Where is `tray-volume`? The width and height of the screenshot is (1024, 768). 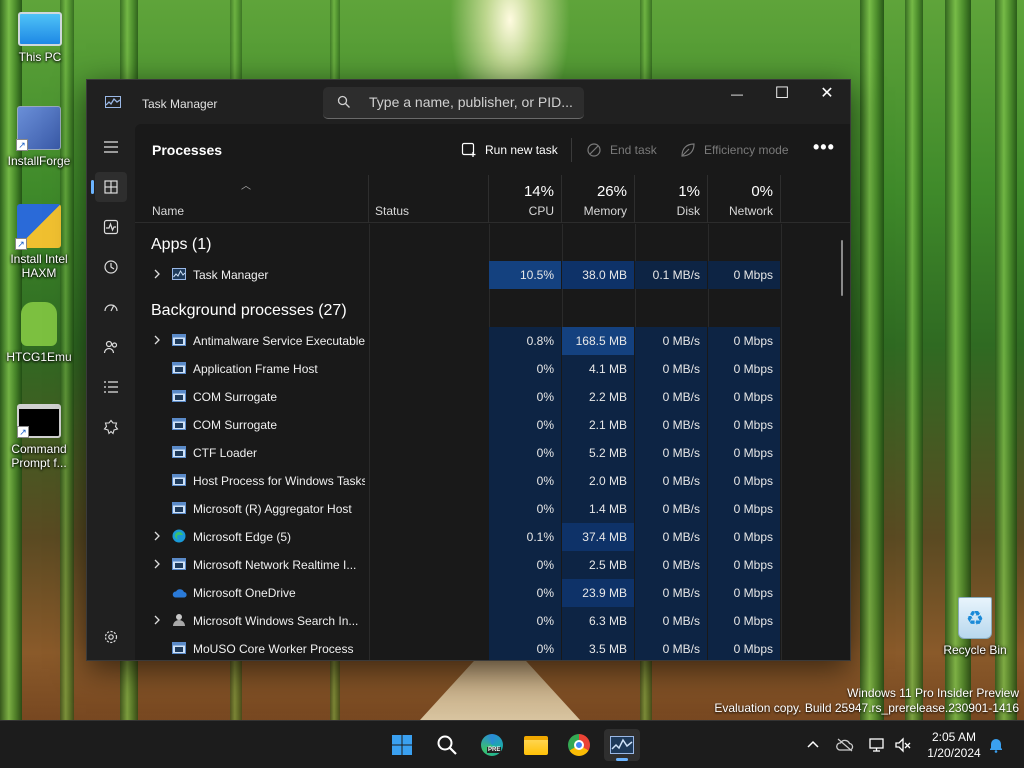 tray-volume is located at coordinates (903, 745).